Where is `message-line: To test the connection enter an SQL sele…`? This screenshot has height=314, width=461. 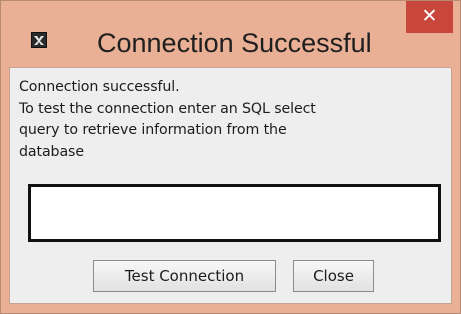
message-line: To test the connection enter an SQL sele… is located at coordinates (167, 108).